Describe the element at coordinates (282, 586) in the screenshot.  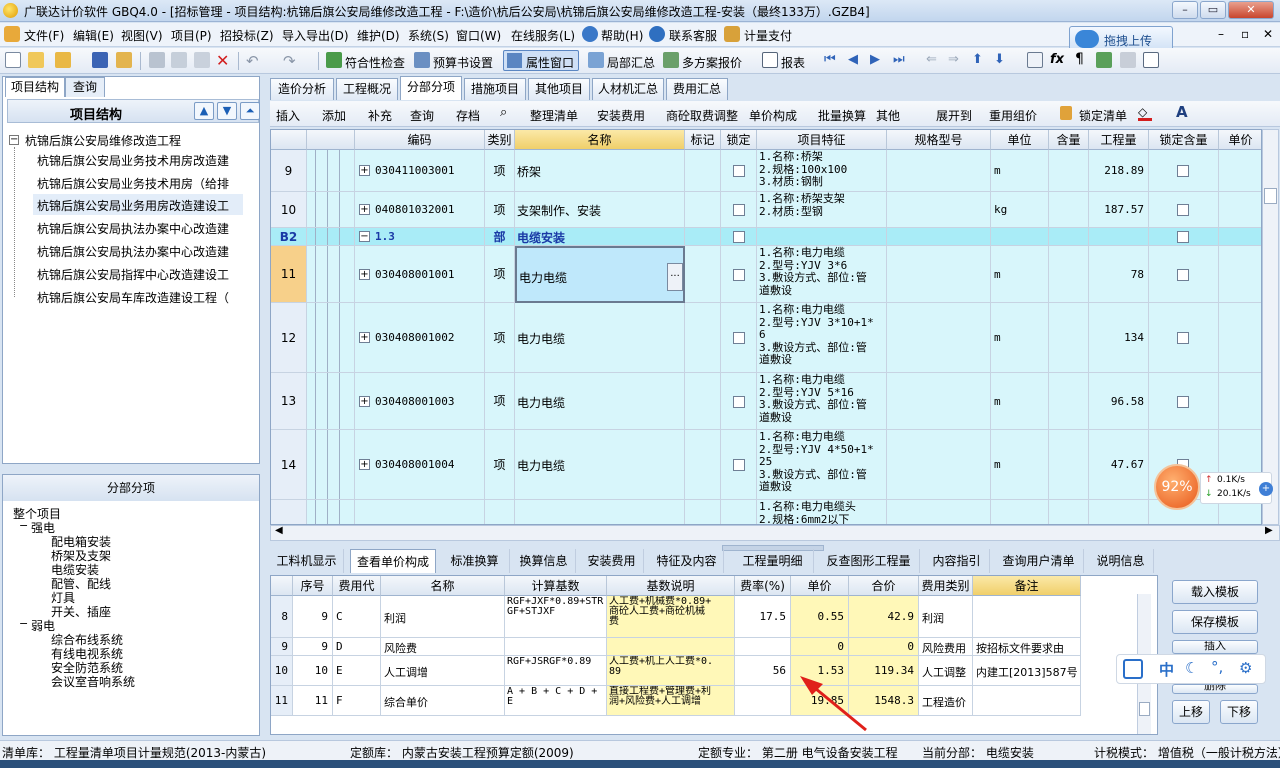
I see `composition-header-cell` at that location.